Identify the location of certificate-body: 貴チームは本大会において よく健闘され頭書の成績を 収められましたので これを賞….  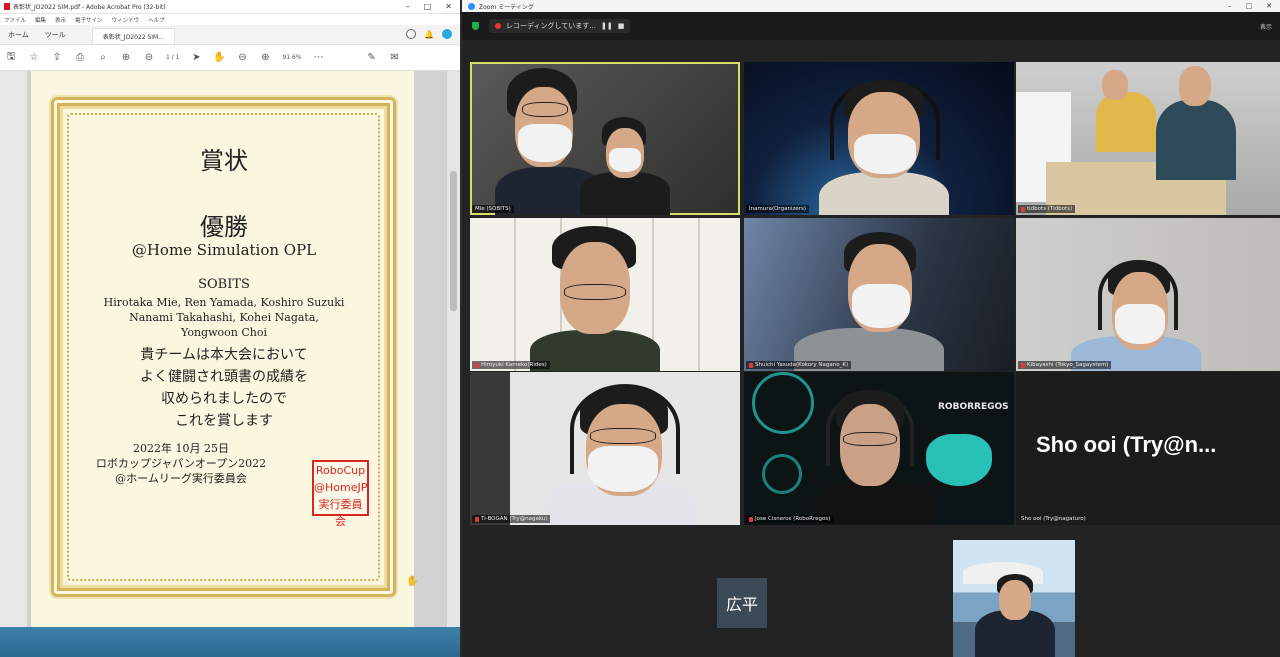
(224, 388).